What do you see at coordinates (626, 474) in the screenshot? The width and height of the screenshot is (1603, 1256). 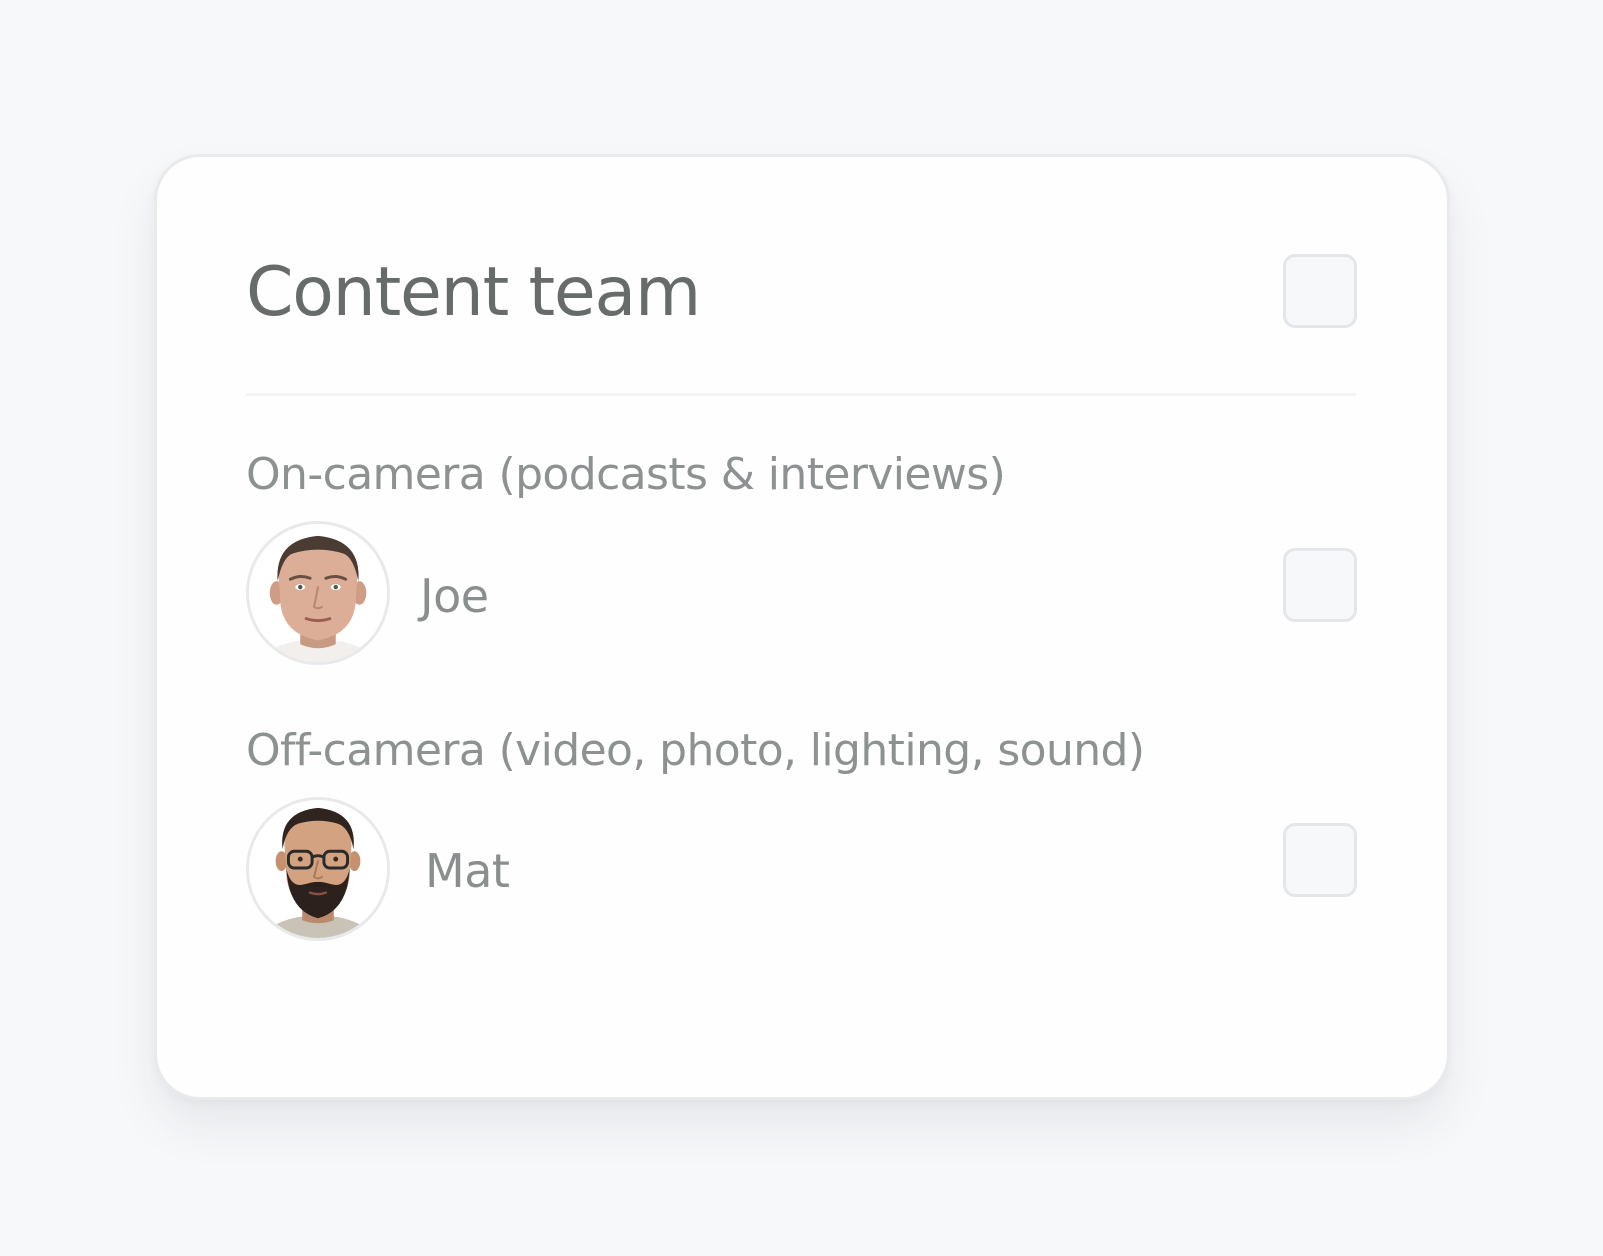 I see `group-label-on-camera: On-camera (podcasts & interviews)` at bounding box center [626, 474].